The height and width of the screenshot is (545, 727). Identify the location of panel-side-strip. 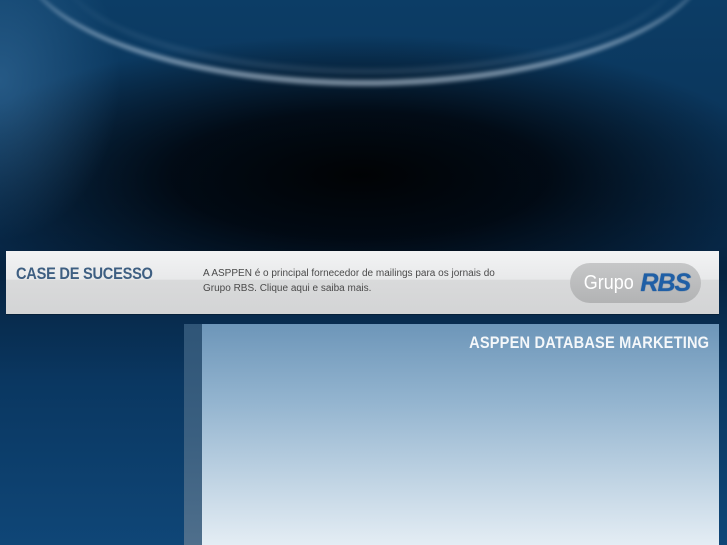
(193, 434).